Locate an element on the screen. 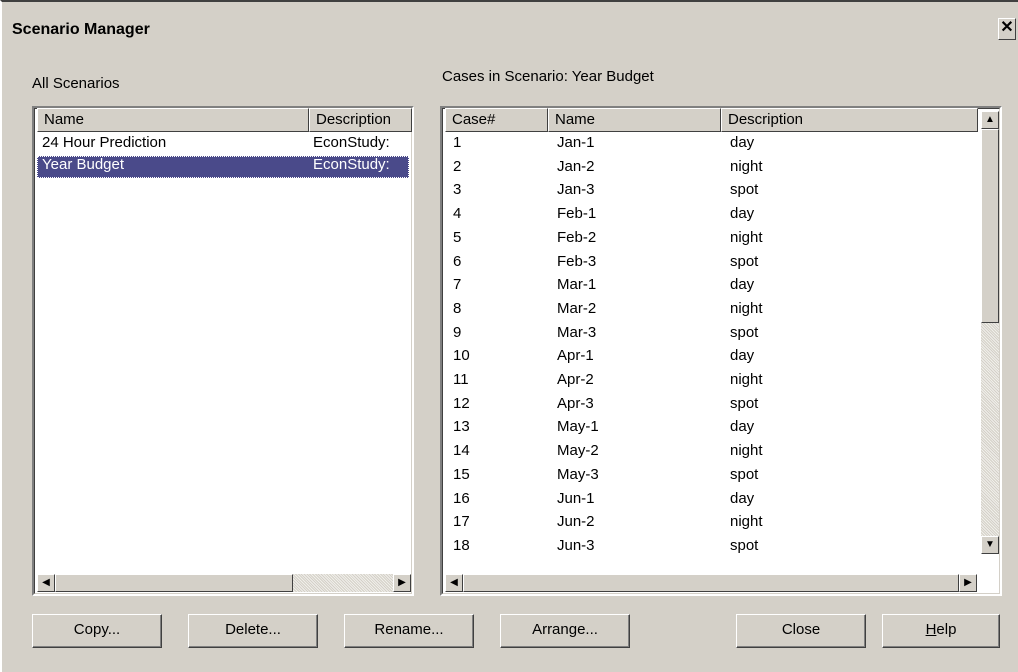 Image resolution: width=1018 pixels, height=672 pixels. case-case: 13 is located at coordinates (461, 427).